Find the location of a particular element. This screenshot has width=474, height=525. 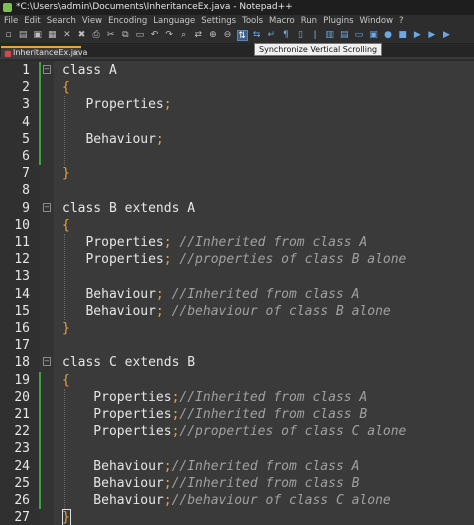

menu-window: Window is located at coordinates (377, 21).